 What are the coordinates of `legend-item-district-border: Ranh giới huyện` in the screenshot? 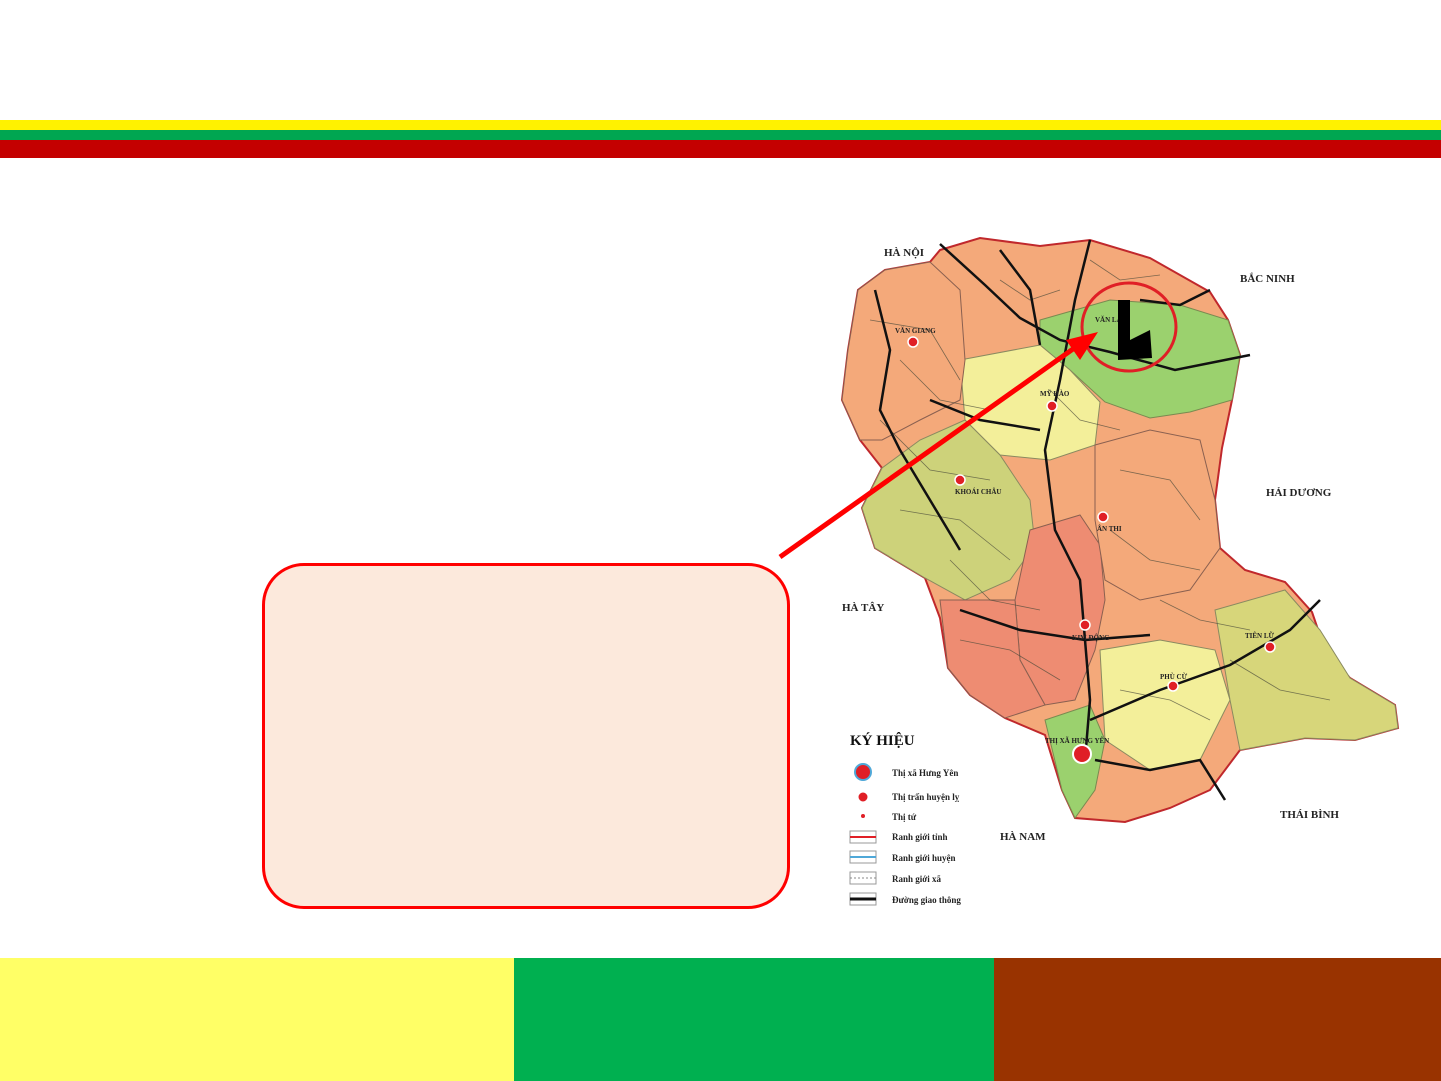 It's located at (924, 858).